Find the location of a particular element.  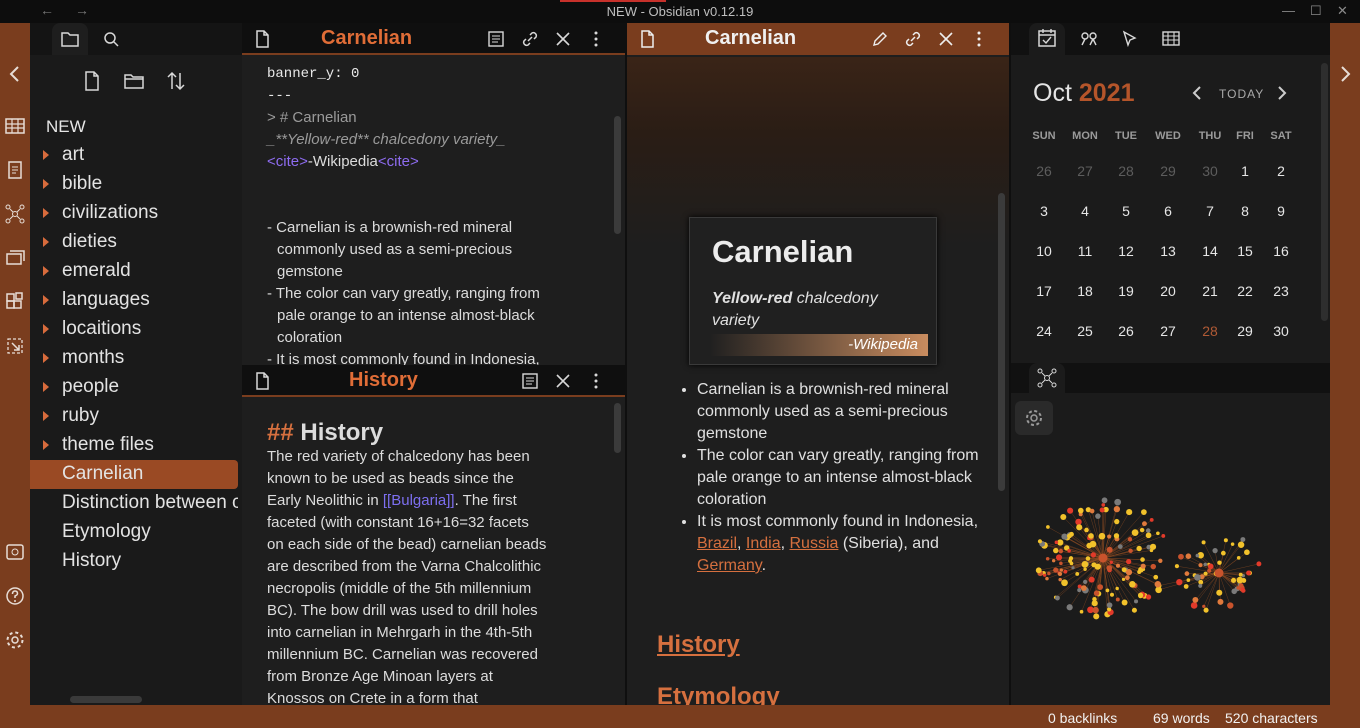

calendar-day: 28 is located at coordinates (1126, 171).